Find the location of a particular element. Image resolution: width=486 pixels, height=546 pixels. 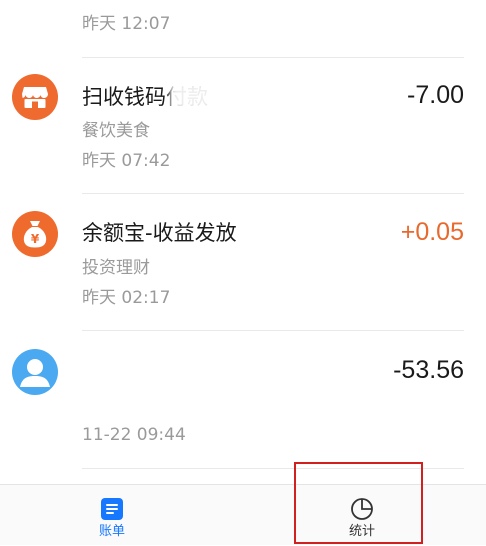

transaction-time: 昨天 12:07 is located at coordinates (126, 24).